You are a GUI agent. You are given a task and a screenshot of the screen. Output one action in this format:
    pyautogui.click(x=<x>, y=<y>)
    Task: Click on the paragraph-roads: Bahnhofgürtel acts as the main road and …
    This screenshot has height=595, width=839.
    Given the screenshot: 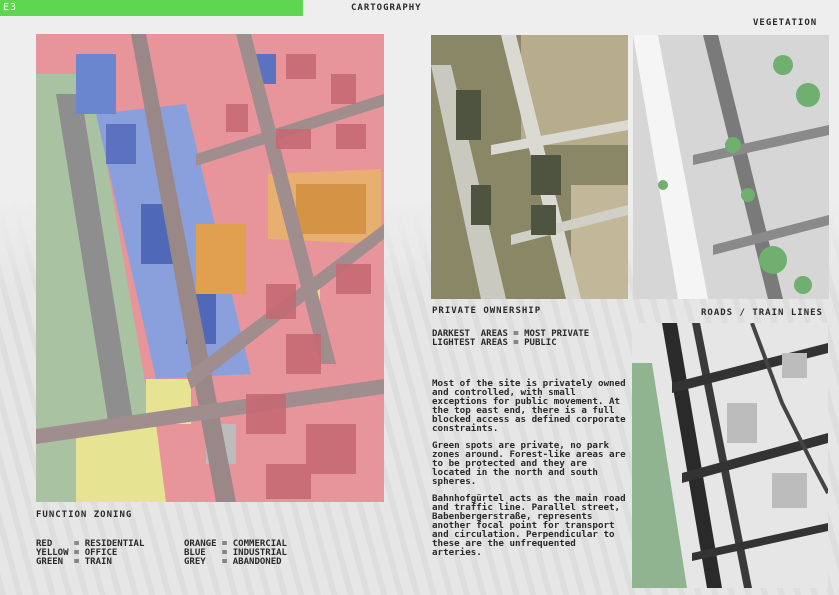 What is the action you would take?
    pyautogui.click(x=529, y=525)
    